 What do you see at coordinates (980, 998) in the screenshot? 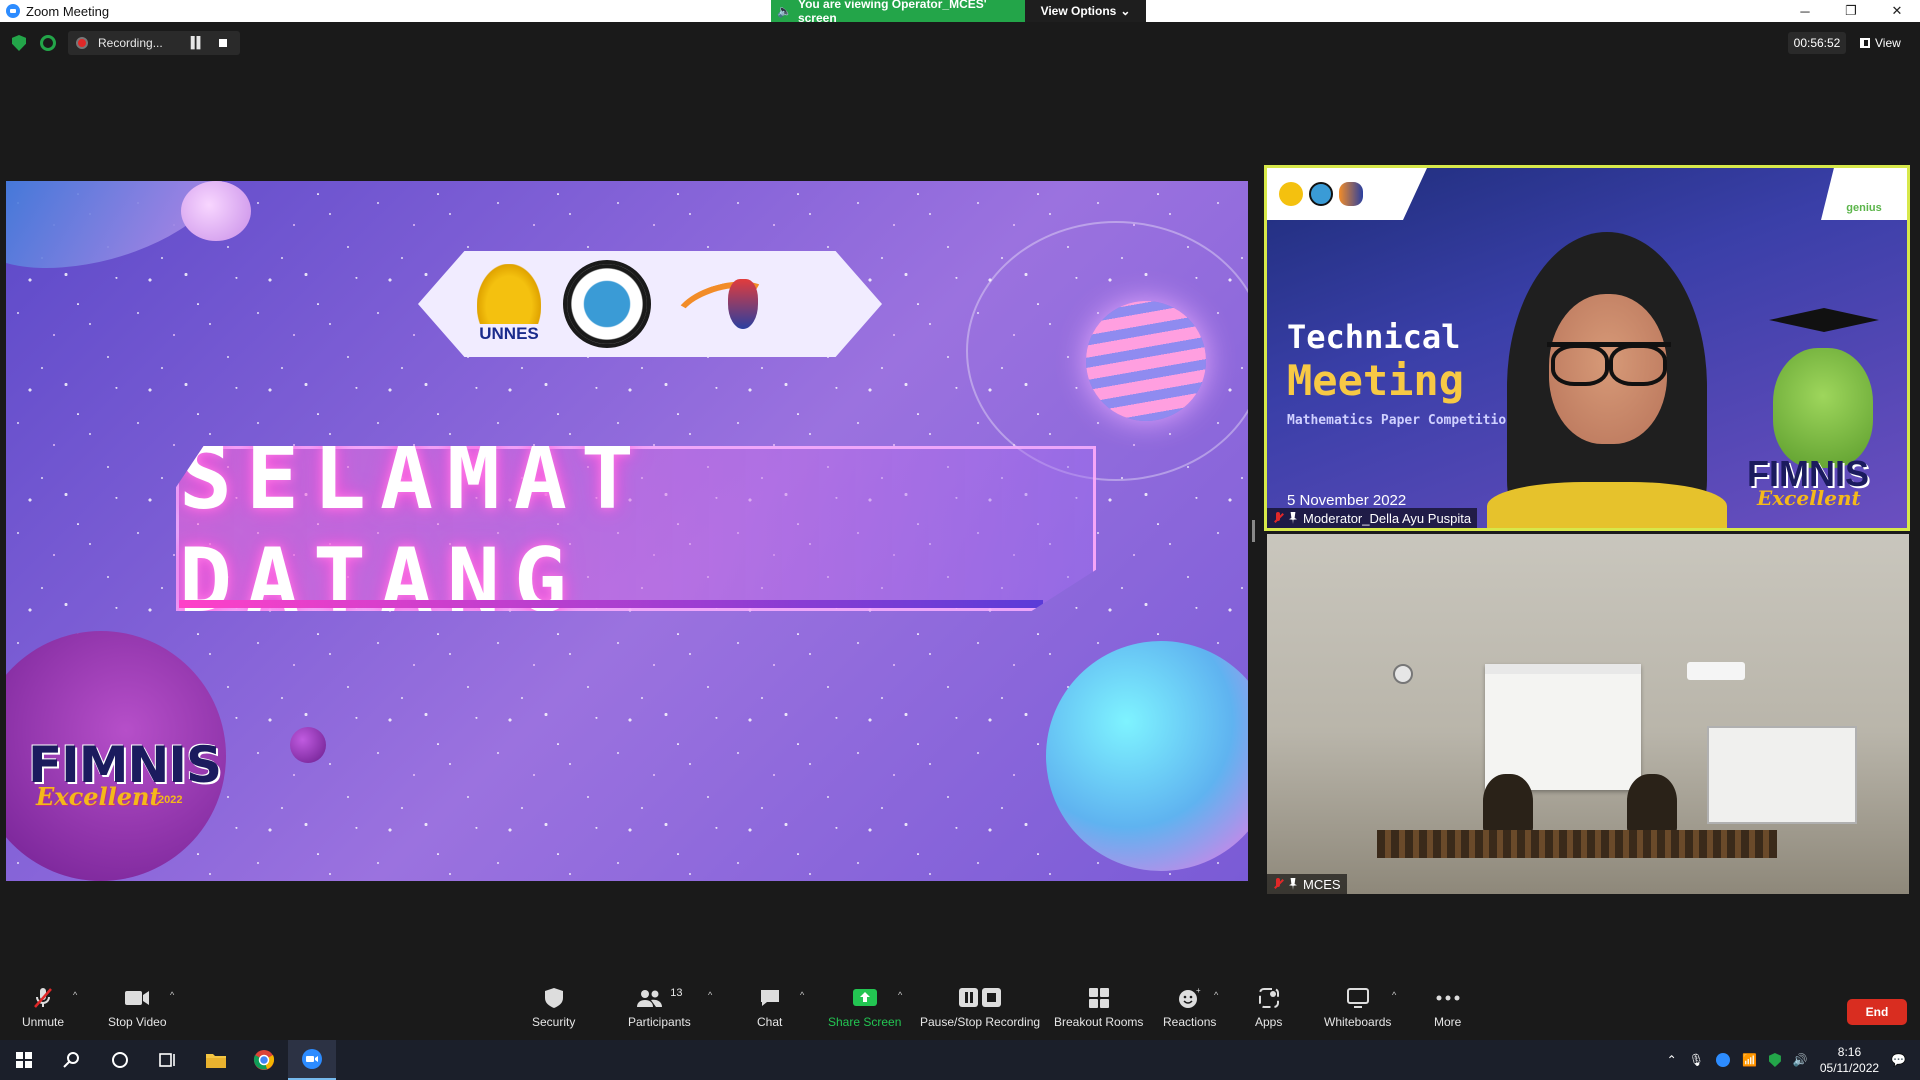
I see `pause-stop-recording-icon` at bounding box center [980, 998].